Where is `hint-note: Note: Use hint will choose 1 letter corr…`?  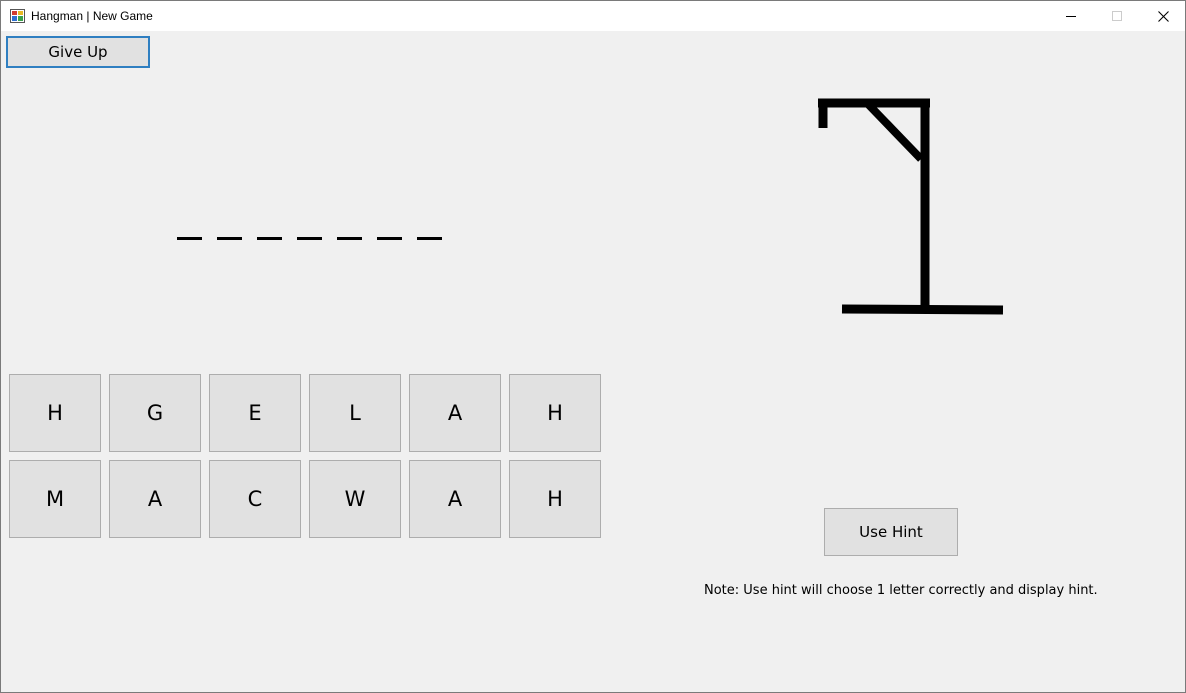 hint-note: Note: Use hint will choose 1 letter corr… is located at coordinates (901, 590).